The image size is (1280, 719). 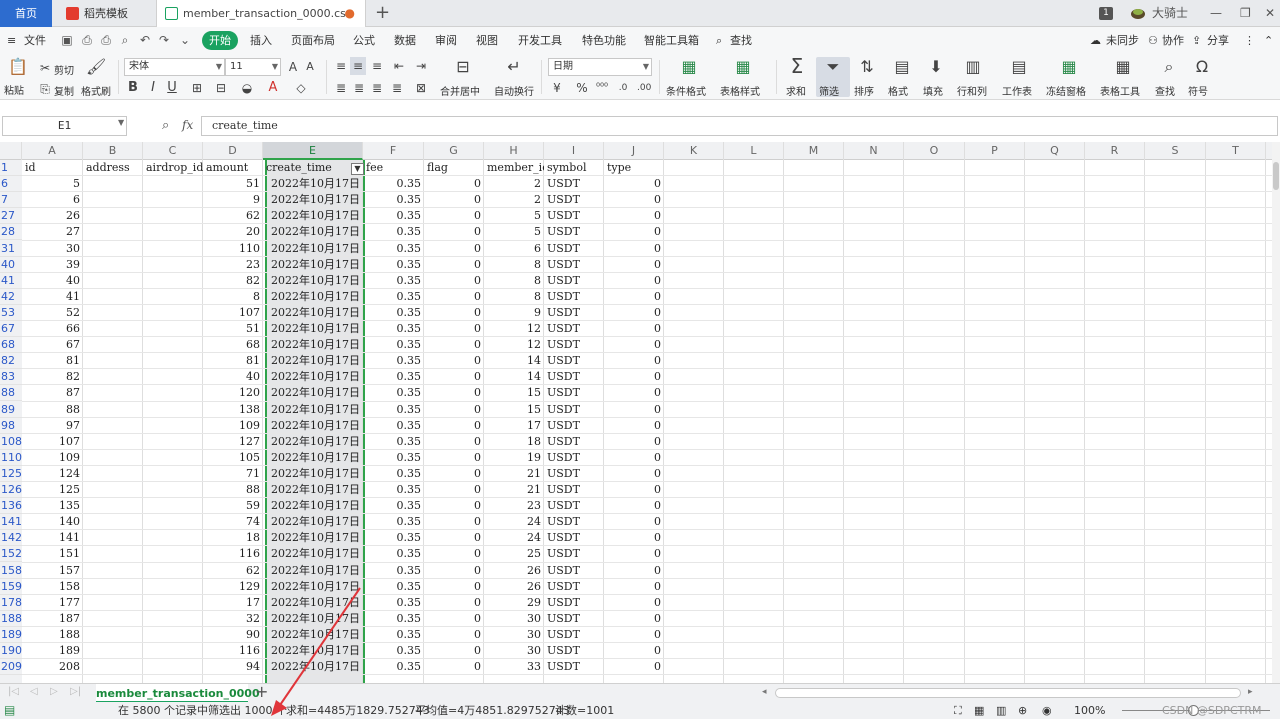 I want to click on table-style-button: 表格样式, so click(x=740, y=90).